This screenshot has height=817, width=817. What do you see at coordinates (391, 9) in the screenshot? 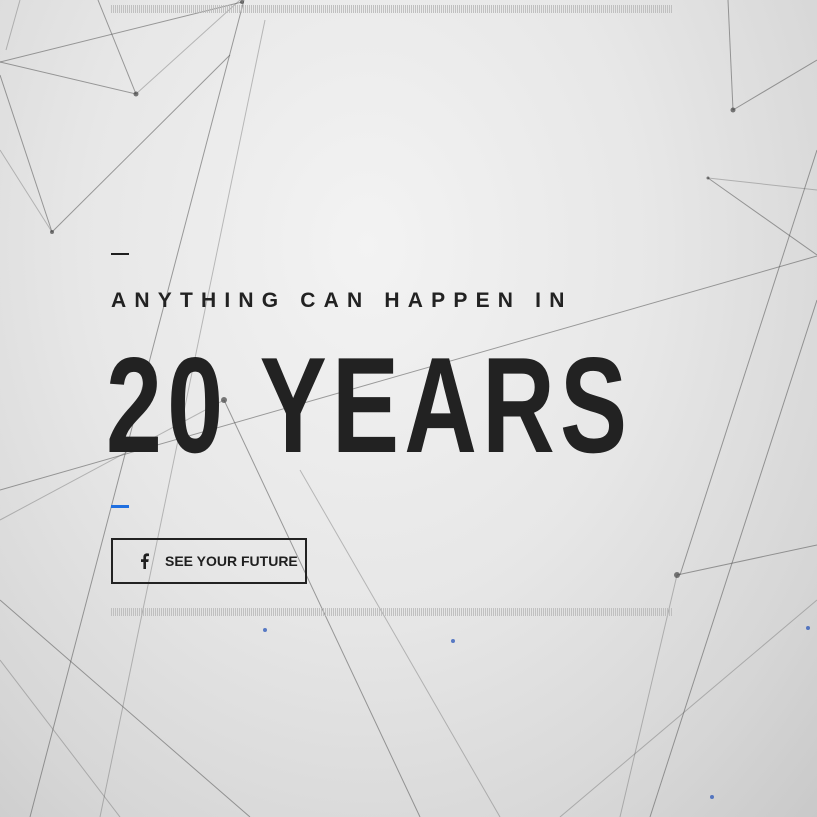
I see `top-dotted-divider` at bounding box center [391, 9].